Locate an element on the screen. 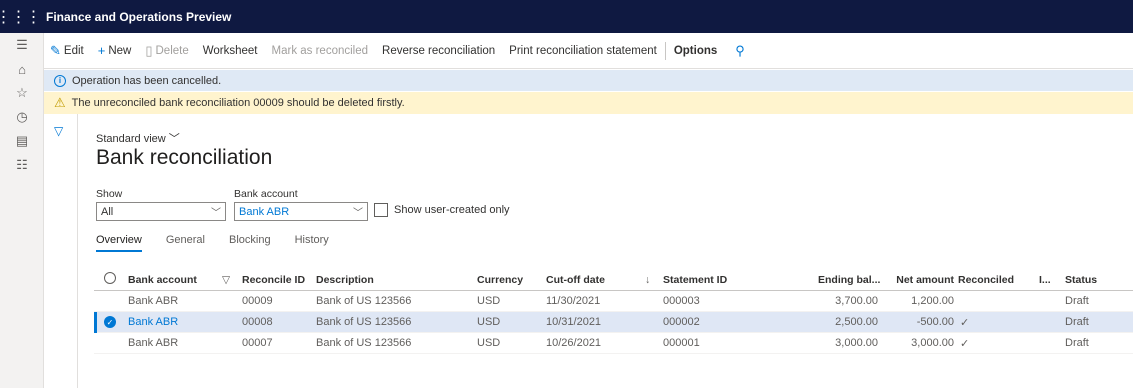 The image size is (1133, 388). mark-reconciled-button: Mark as reconciled is located at coordinates (320, 51).